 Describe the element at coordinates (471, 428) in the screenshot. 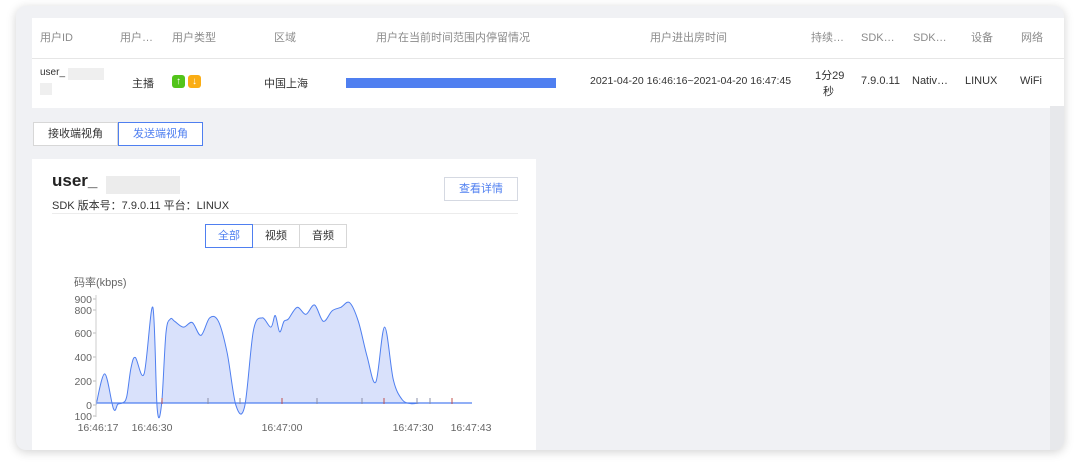

I see `x-tick-label: 16:47:43` at that location.